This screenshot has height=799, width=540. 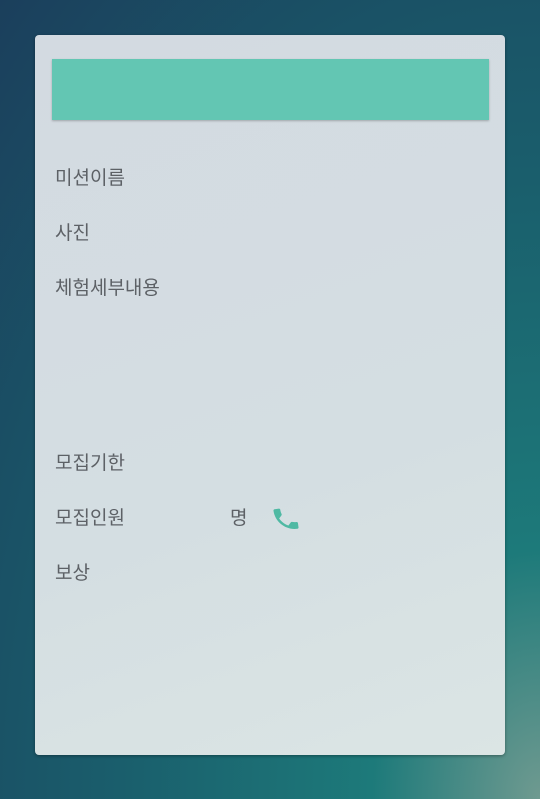 I want to click on deadline-label: 모집기한, so click(x=90, y=463).